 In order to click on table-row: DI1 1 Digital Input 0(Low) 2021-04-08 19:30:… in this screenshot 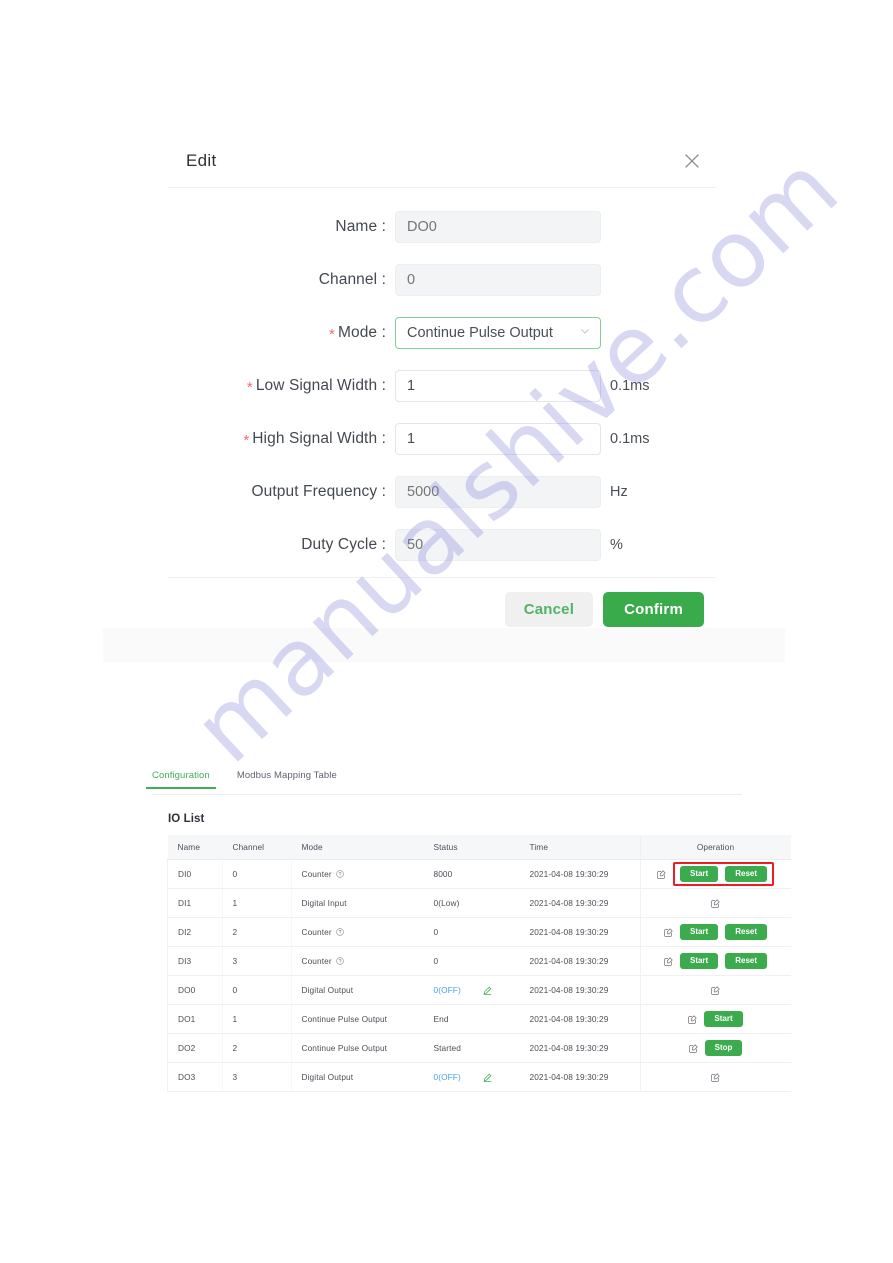, I will do `click(479, 903)`.